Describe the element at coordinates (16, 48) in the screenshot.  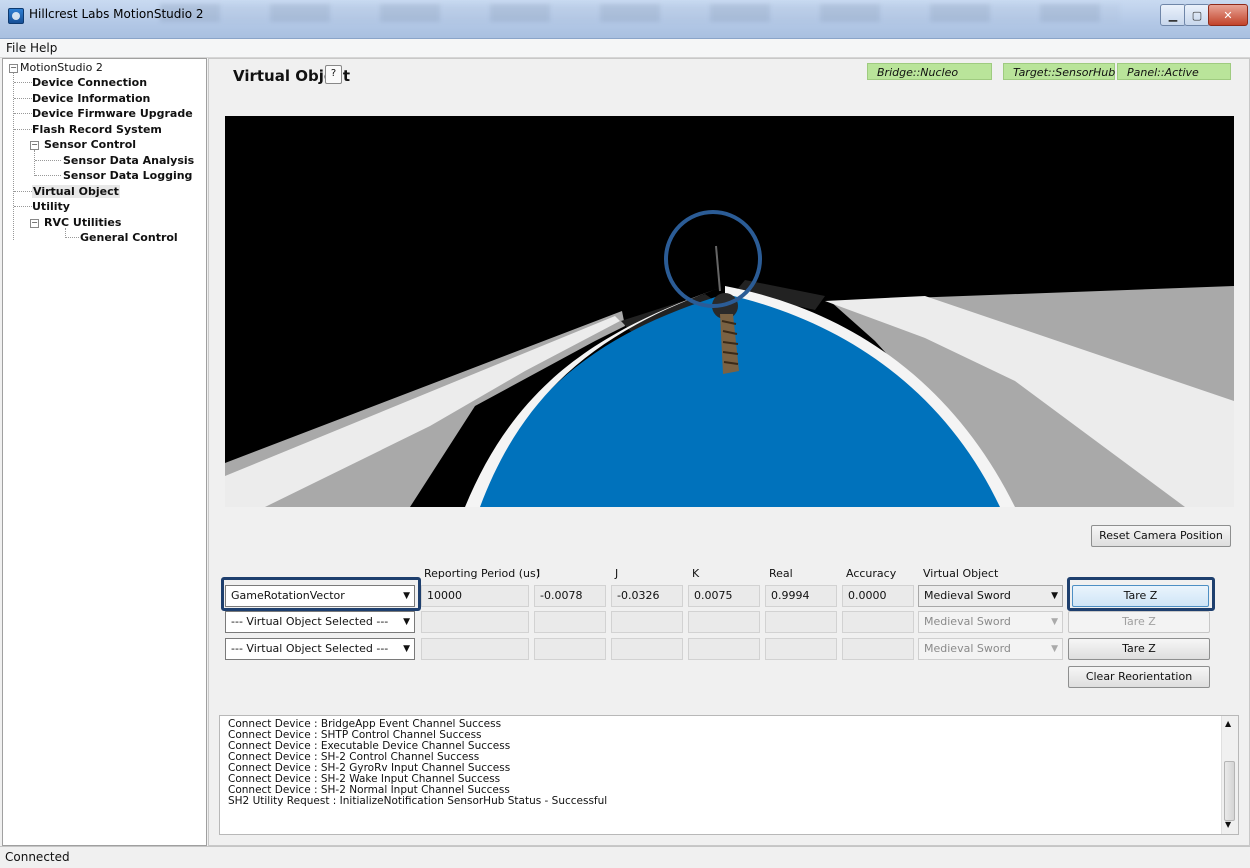
I see `menu-file: File` at that location.